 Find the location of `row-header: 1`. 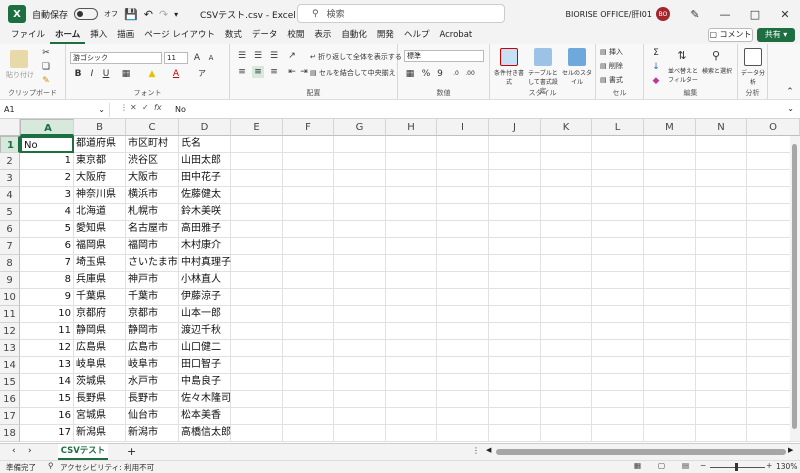

row-header: 1 is located at coordinates (10, 144).